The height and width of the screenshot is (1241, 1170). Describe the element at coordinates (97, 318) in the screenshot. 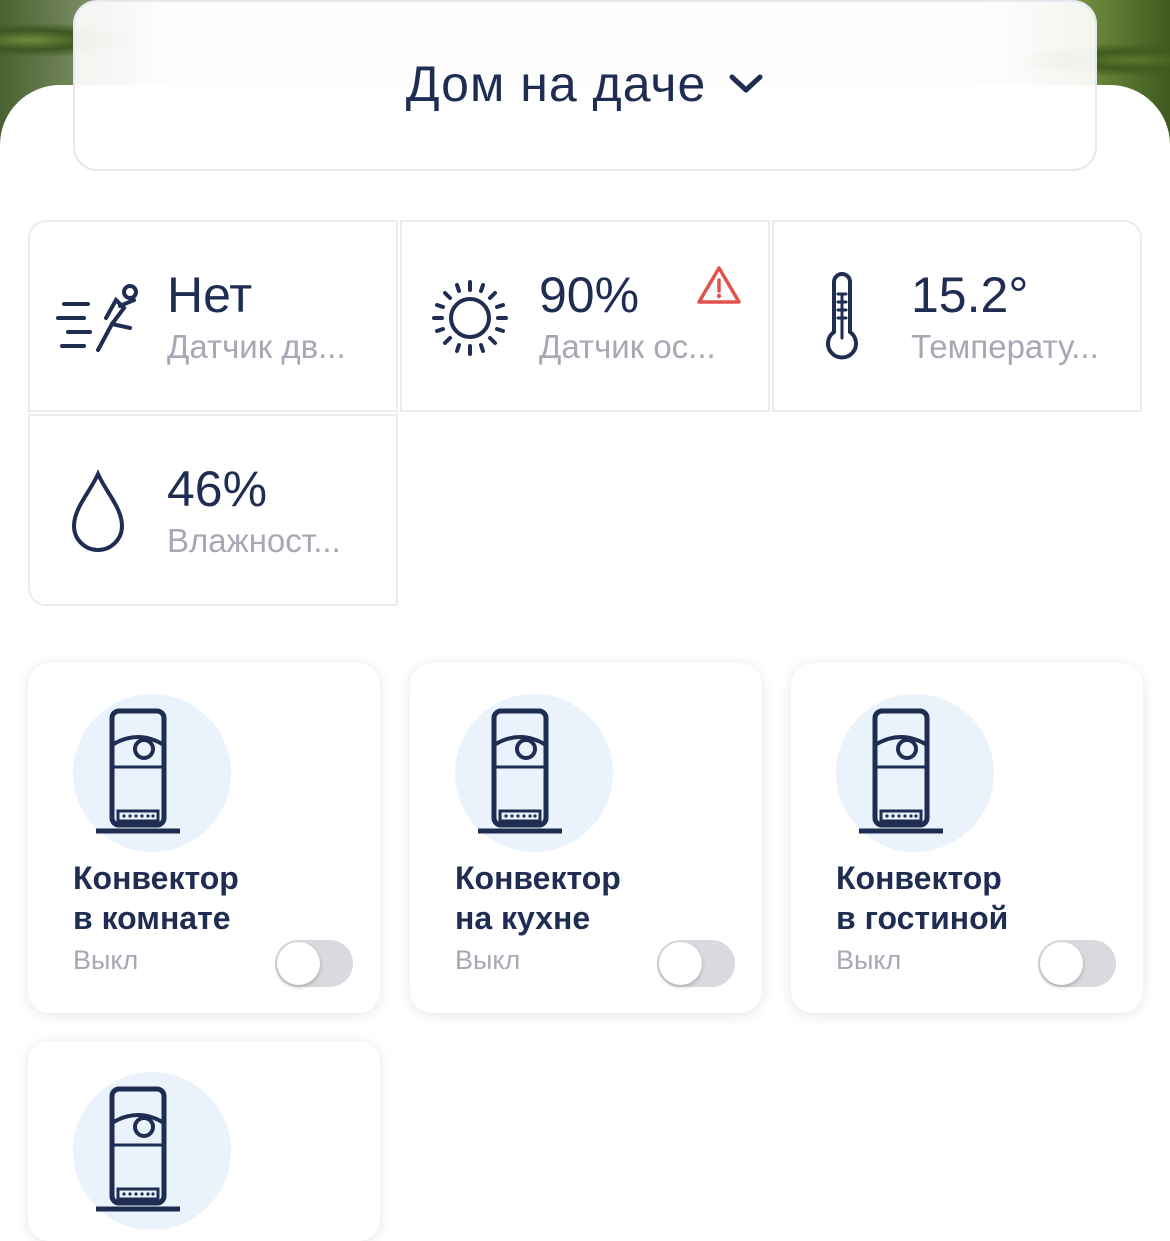

I see `motion-icon` at that location.